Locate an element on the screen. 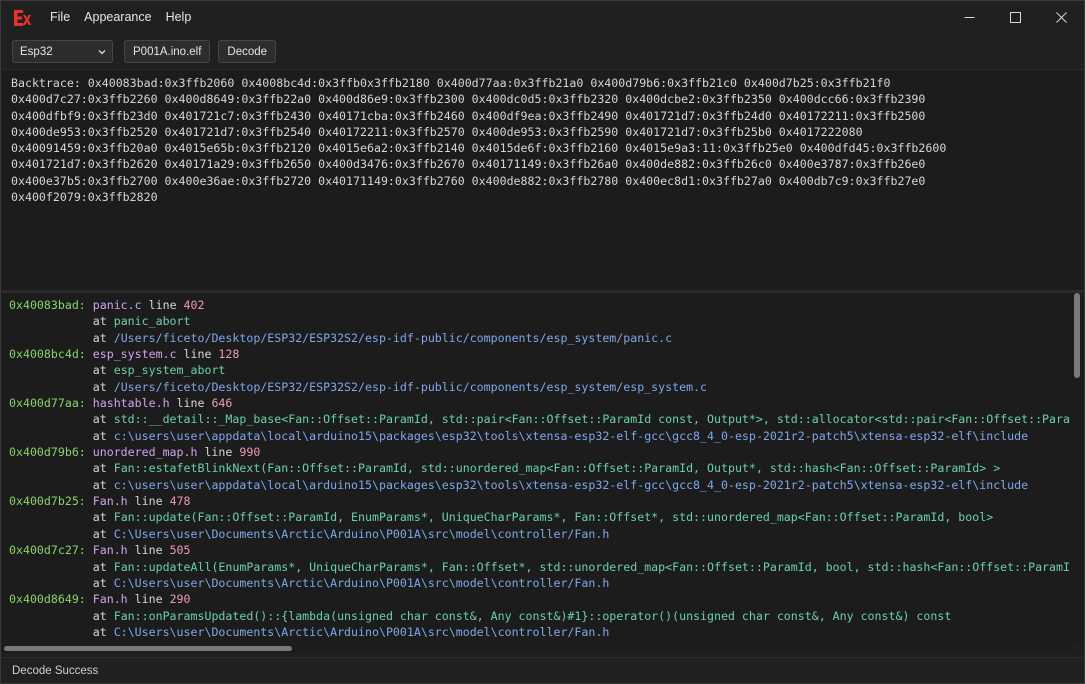 Image resolution: width=1085 pixels, height=684 pixels. window-controls is located at coordinates (1015, 17).